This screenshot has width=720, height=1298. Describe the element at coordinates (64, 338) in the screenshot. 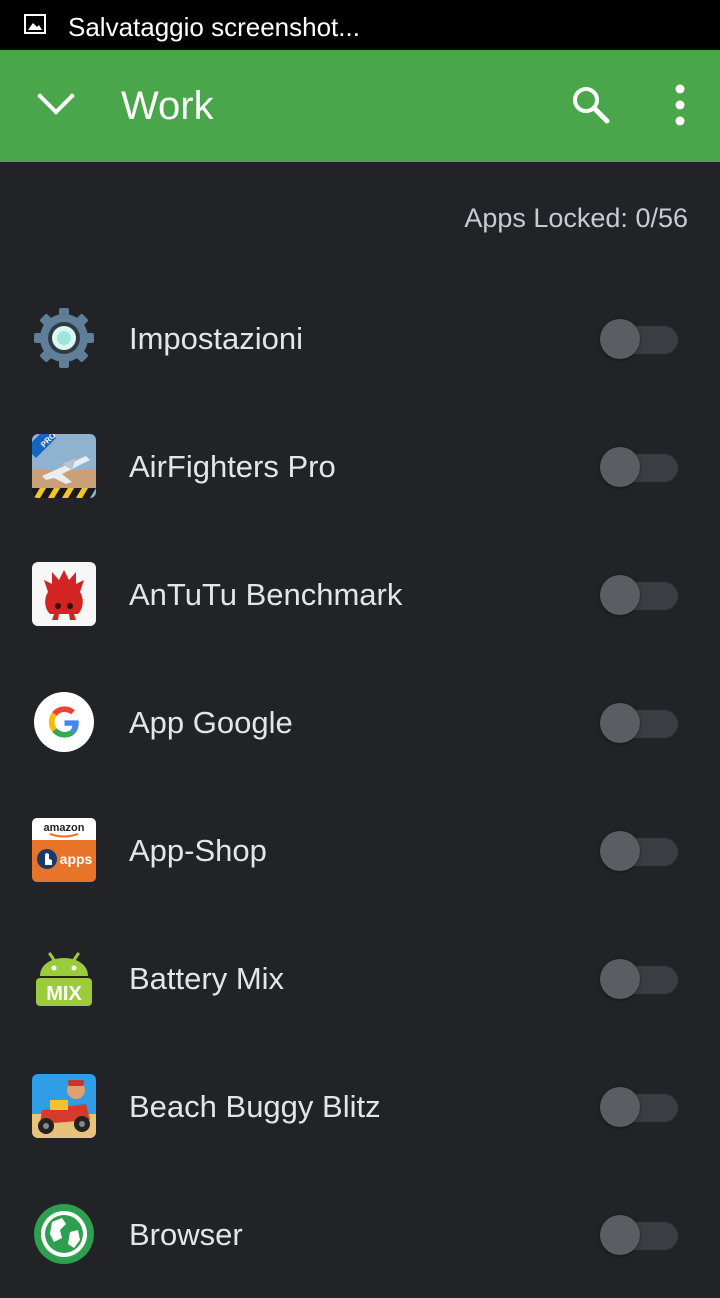

I see `settings-gear-icon` at that location.